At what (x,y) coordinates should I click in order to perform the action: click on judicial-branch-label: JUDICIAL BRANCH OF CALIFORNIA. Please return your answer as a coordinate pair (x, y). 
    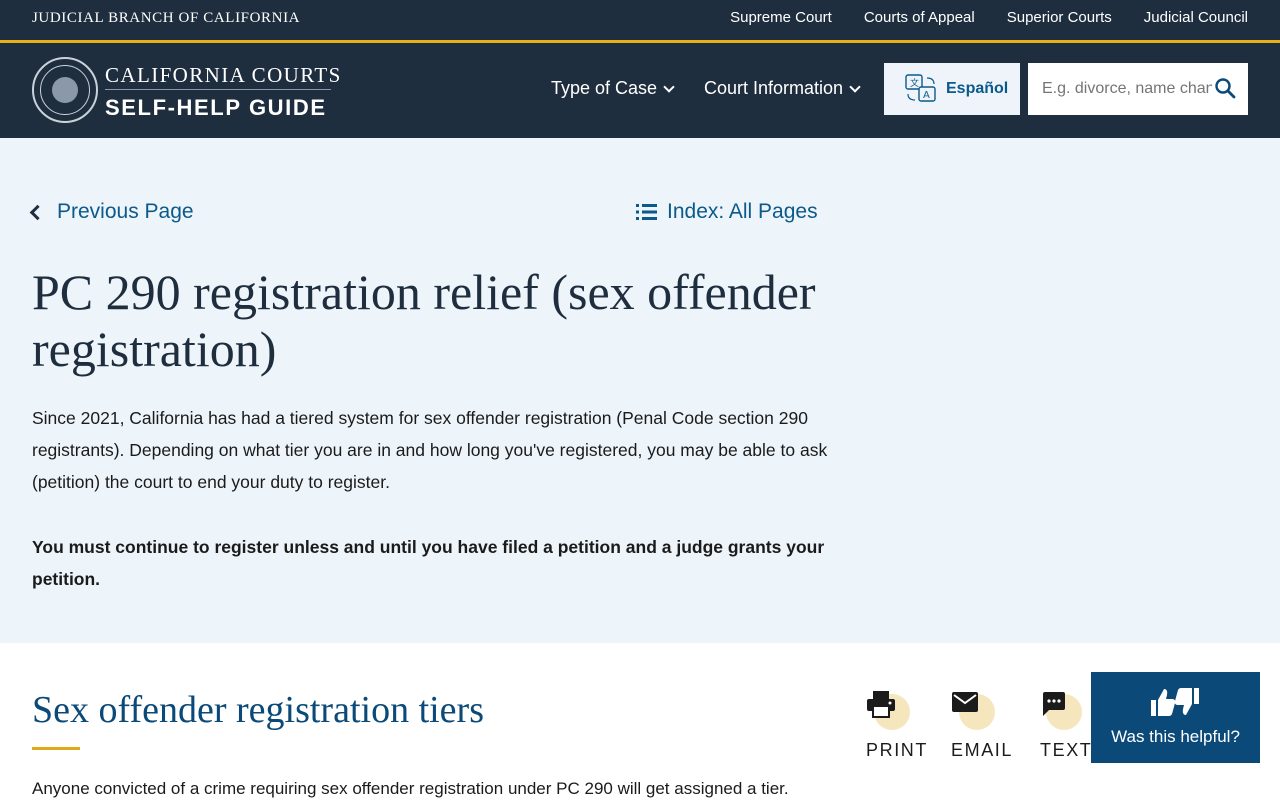
    Looking at the image, I should click on (166, 18).